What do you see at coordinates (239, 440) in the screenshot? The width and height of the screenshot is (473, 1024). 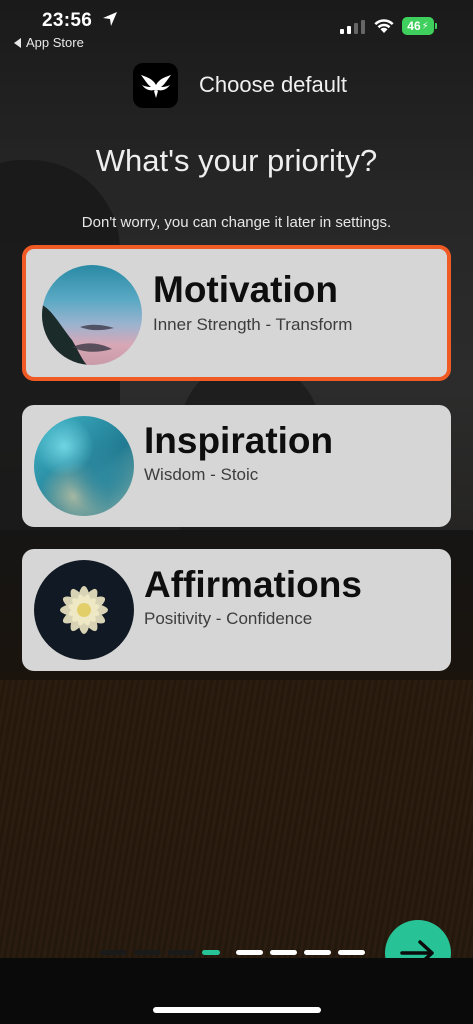 I see `category-title: Inspiration` at bounding box center [239, 440].